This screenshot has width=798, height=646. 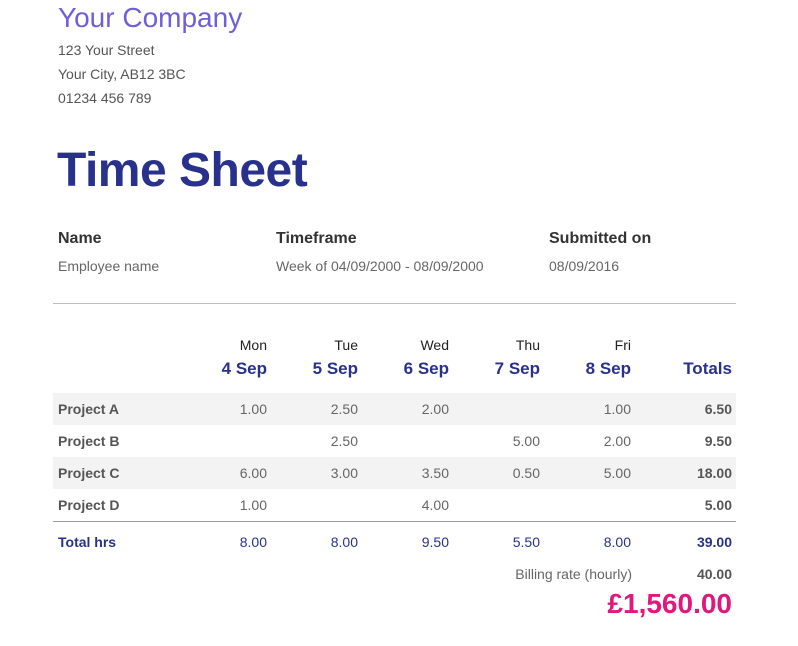 What do you see at coordinates (380, 266) in the screenshot?
I see `timeframe-value: Week of 04/09/2000 - 08/09/2000` at bounding box center [380, 266].